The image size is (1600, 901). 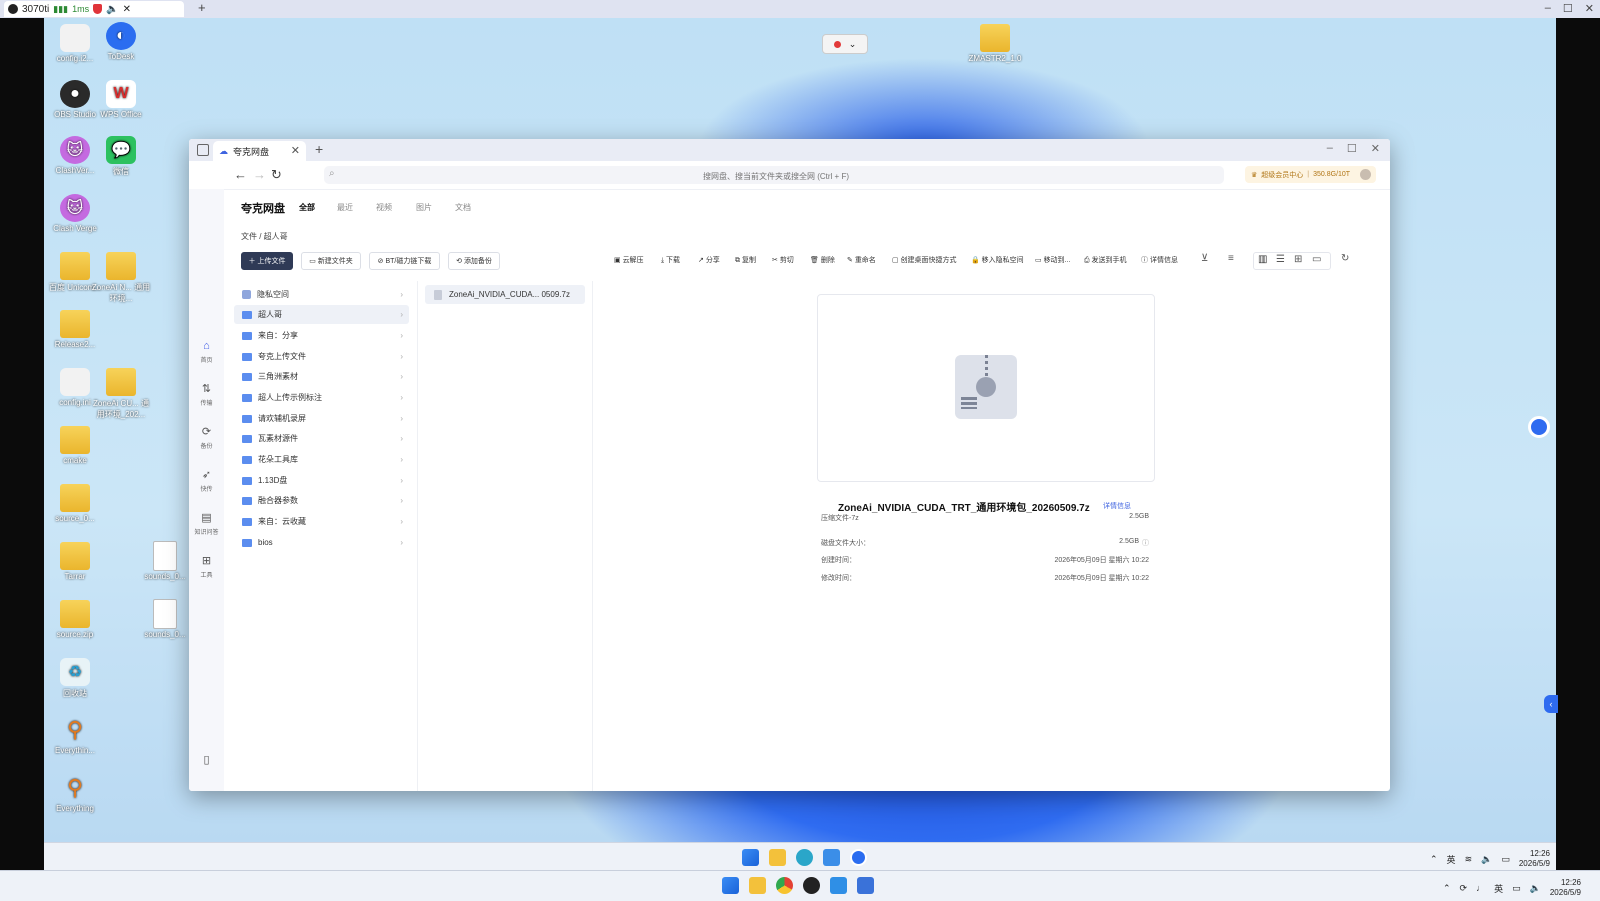 I want to click on move-to-private-action: 🔒 移入隐私空间, so click(x=997, y=260).